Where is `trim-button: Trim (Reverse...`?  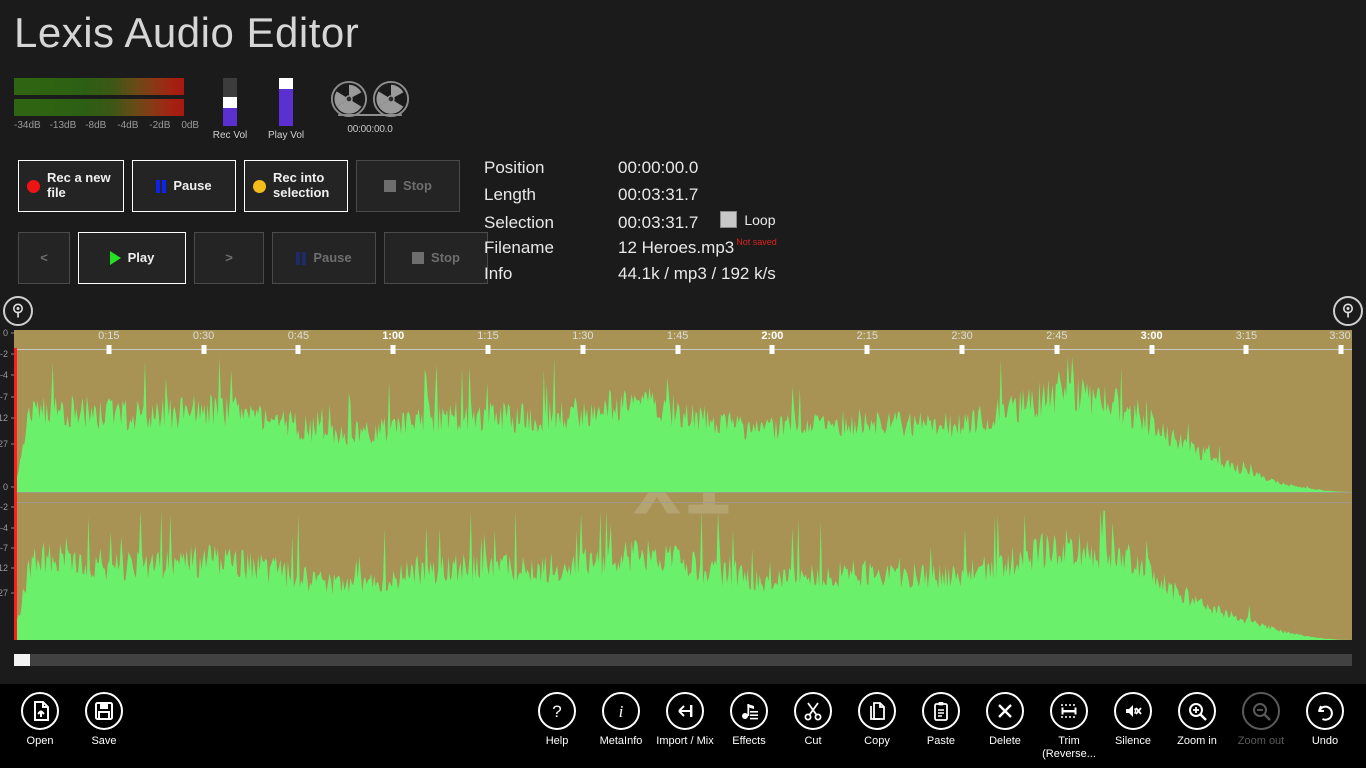 trim-button: Trim (Reverse... is located at coordinates (1069, 726).